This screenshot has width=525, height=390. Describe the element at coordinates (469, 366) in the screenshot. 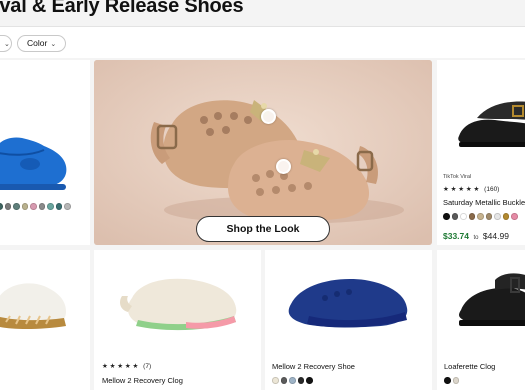

I see `product-name: Loaferette Clog` at that location.